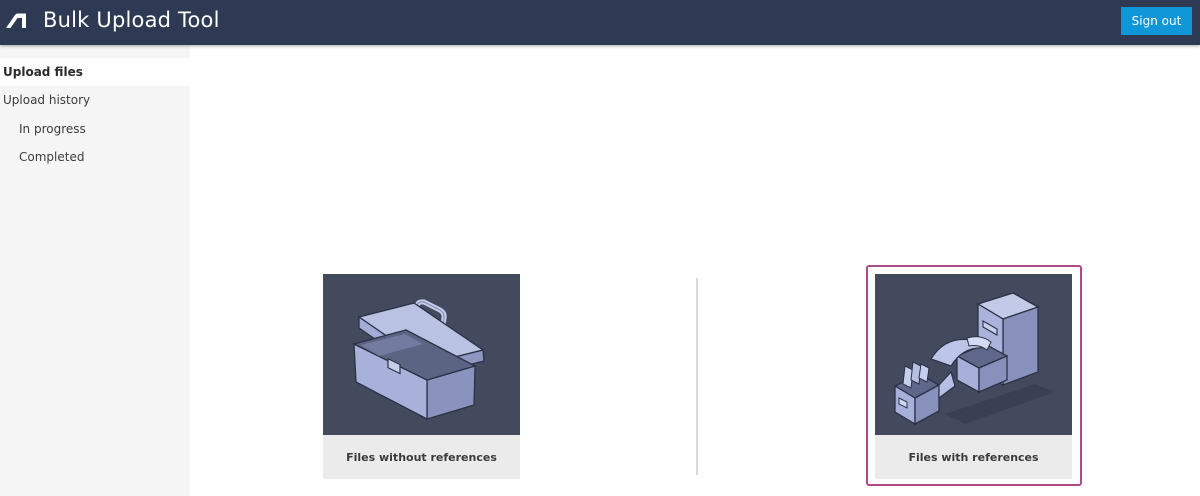 This screenshot has width=1200, height=496. What do you see at coordinates (95, 129) in the screenshot?
I see `sidebar-item-in-progress: In progress` at bounding box center [95, 129].